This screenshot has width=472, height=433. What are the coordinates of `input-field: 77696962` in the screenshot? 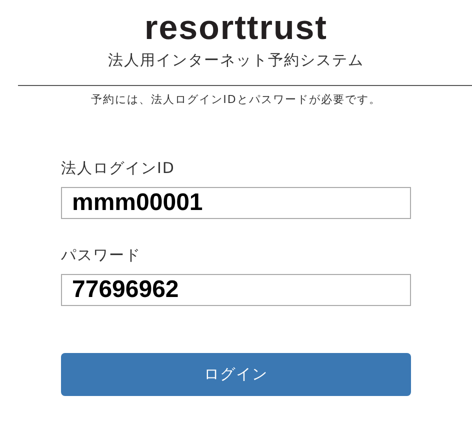 It's located at (236, 290).